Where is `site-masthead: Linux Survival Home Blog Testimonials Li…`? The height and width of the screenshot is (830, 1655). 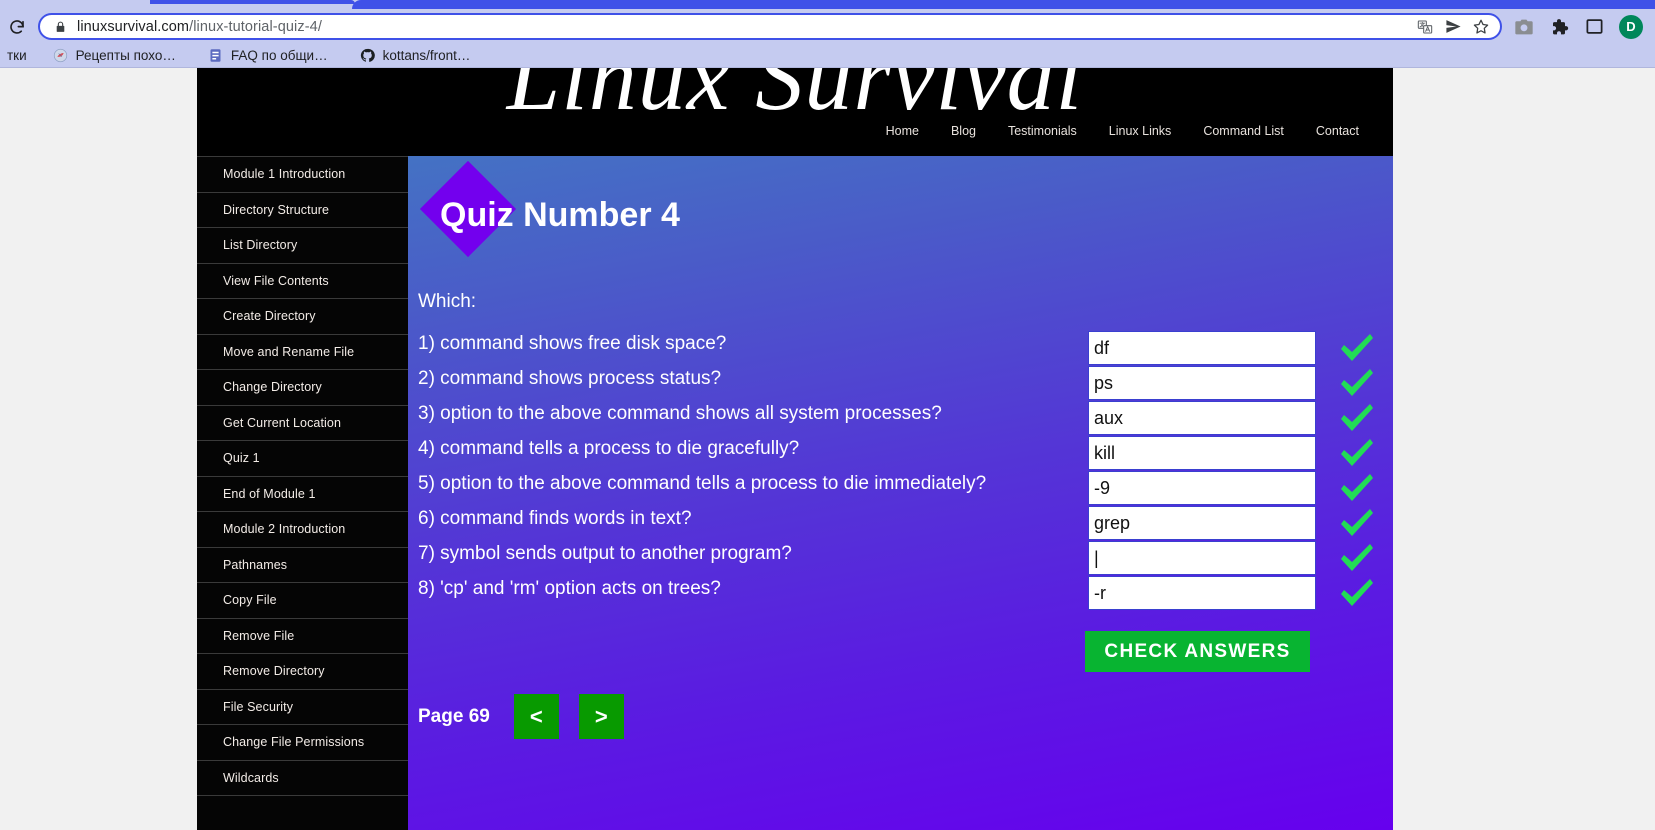
site-masthead: Linux Survival Home Blog Testimonials Li… is located at coordinates (795, 112).